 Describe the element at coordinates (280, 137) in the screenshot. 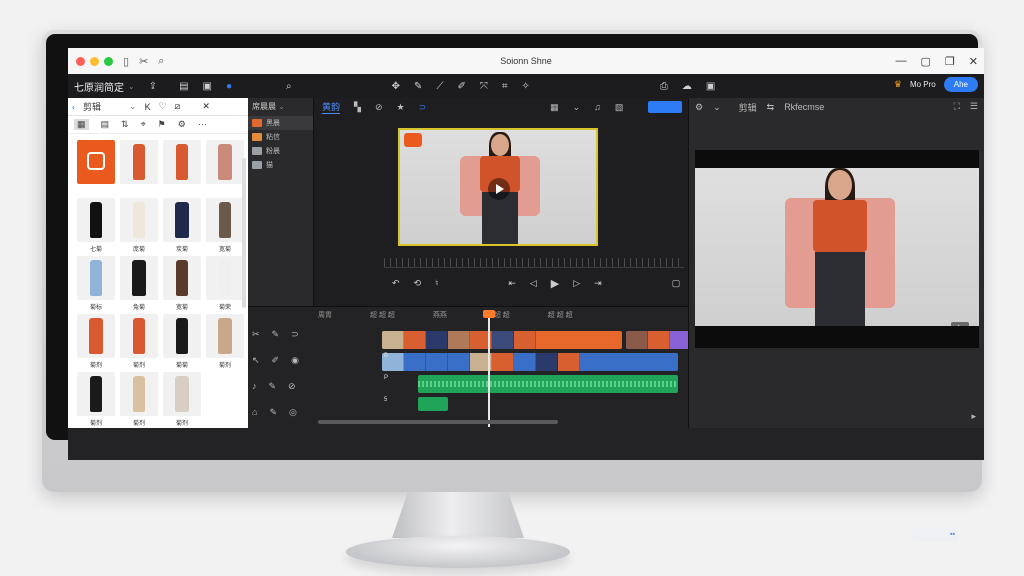

I see `browser-item: 粘信` at that location.